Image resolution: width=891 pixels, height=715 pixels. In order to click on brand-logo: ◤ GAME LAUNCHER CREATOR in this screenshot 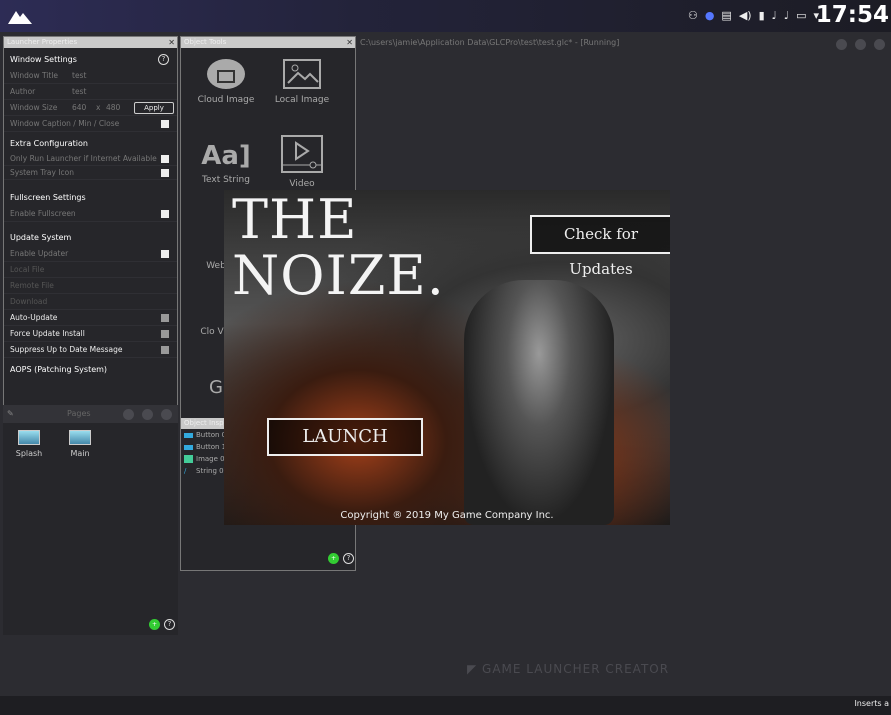, I will do `click(568, 669)`.